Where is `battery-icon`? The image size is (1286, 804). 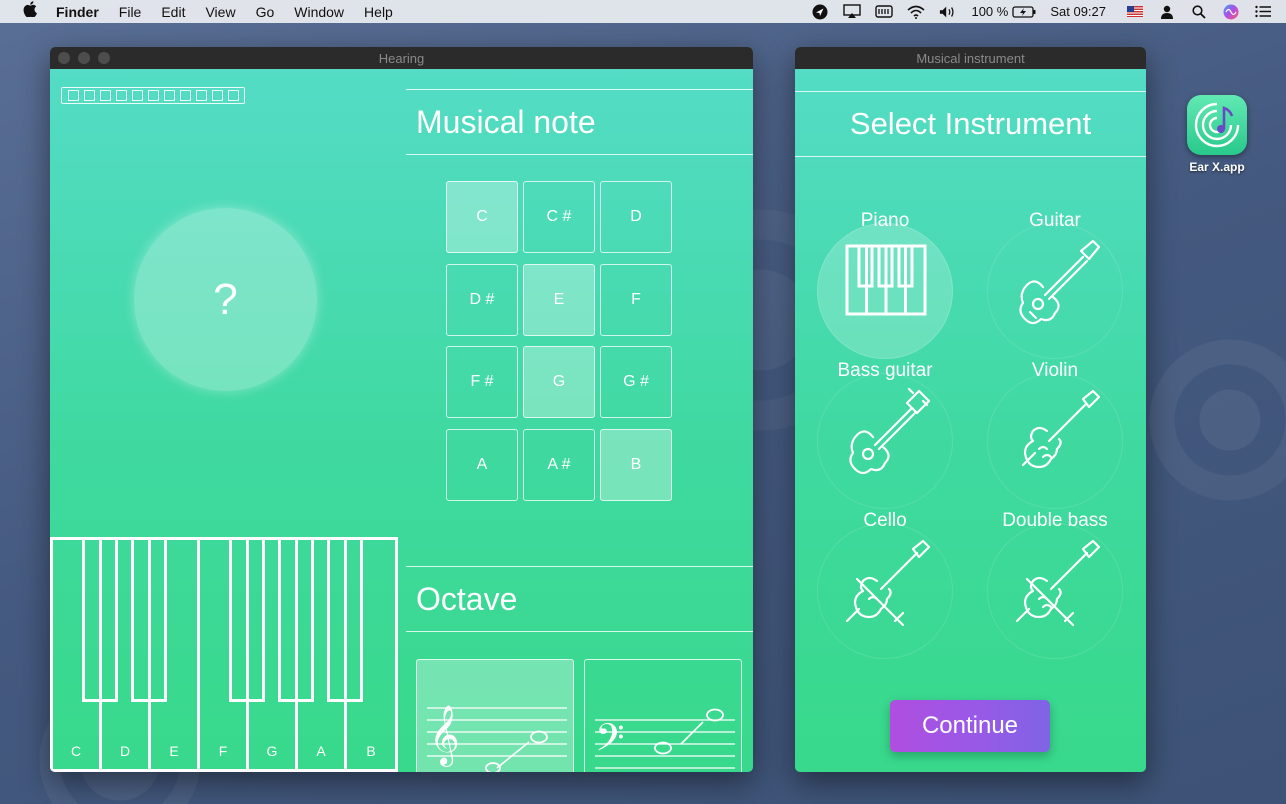
battery-icon is located at coordinates (1024, 12).